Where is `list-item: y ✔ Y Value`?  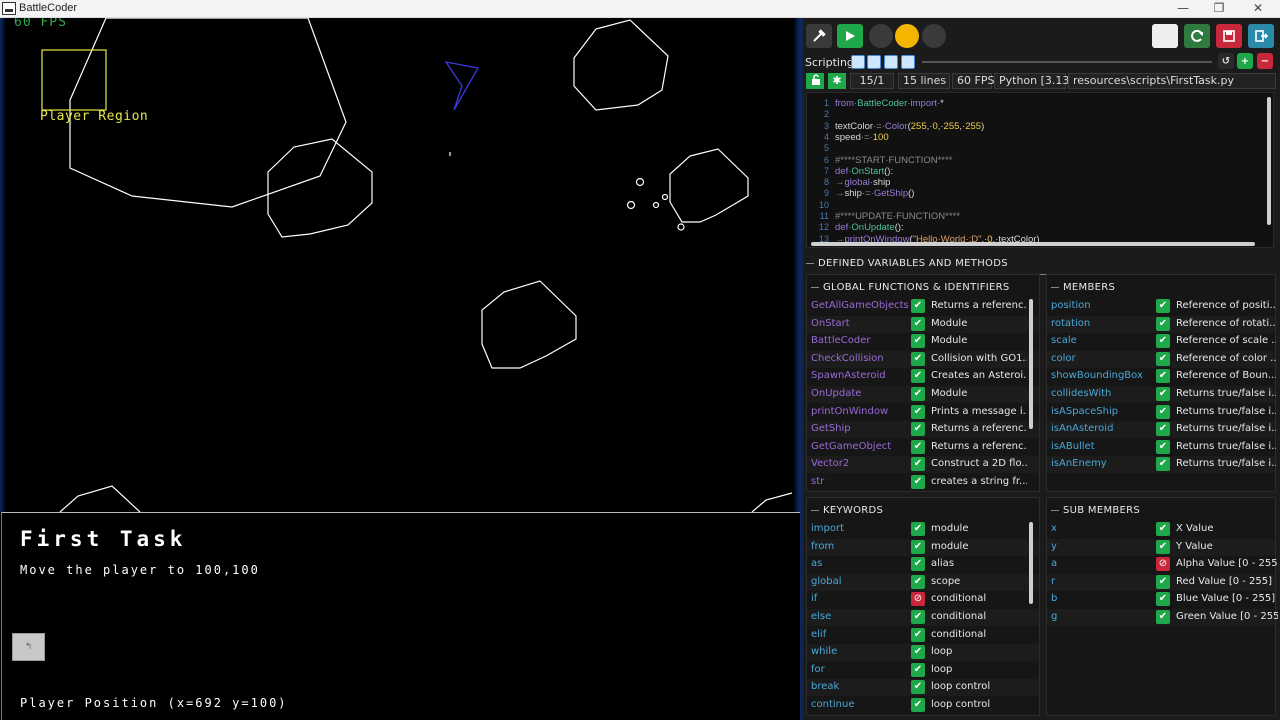
list-item: y ✔ Y Value is located at coordinates (1161, 547).